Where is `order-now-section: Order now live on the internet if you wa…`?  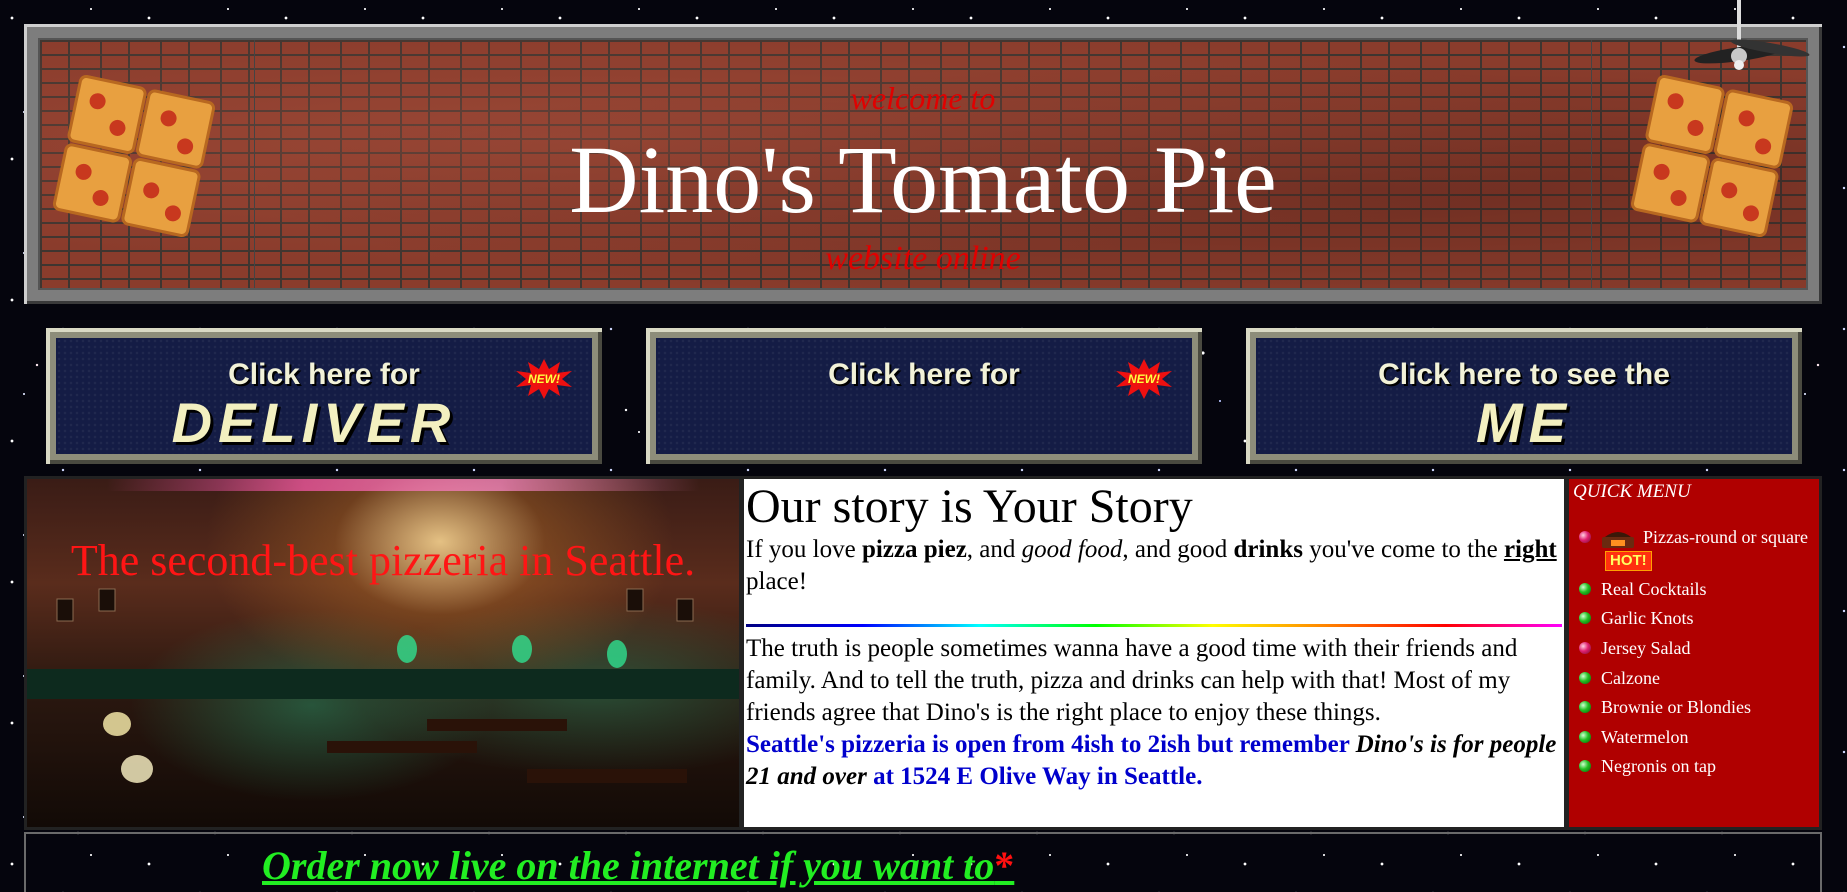 order-now-section: Order now live on the internet if you wa… is located at coordinates (923, 862).